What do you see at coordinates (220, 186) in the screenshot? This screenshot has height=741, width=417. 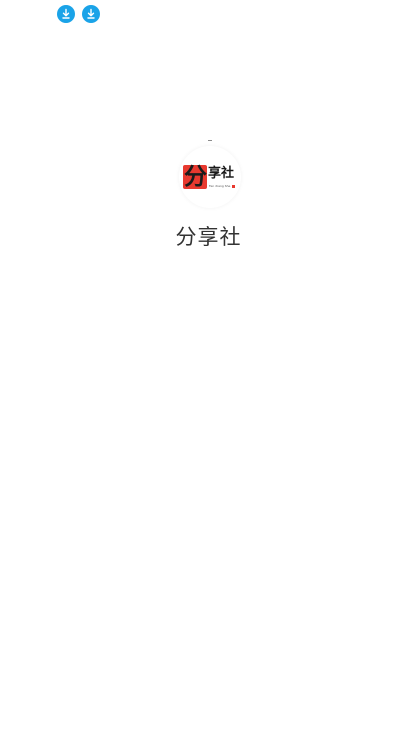 I see `logo-pinyin: Fen Xiang She` at bounding box center [220, 186].